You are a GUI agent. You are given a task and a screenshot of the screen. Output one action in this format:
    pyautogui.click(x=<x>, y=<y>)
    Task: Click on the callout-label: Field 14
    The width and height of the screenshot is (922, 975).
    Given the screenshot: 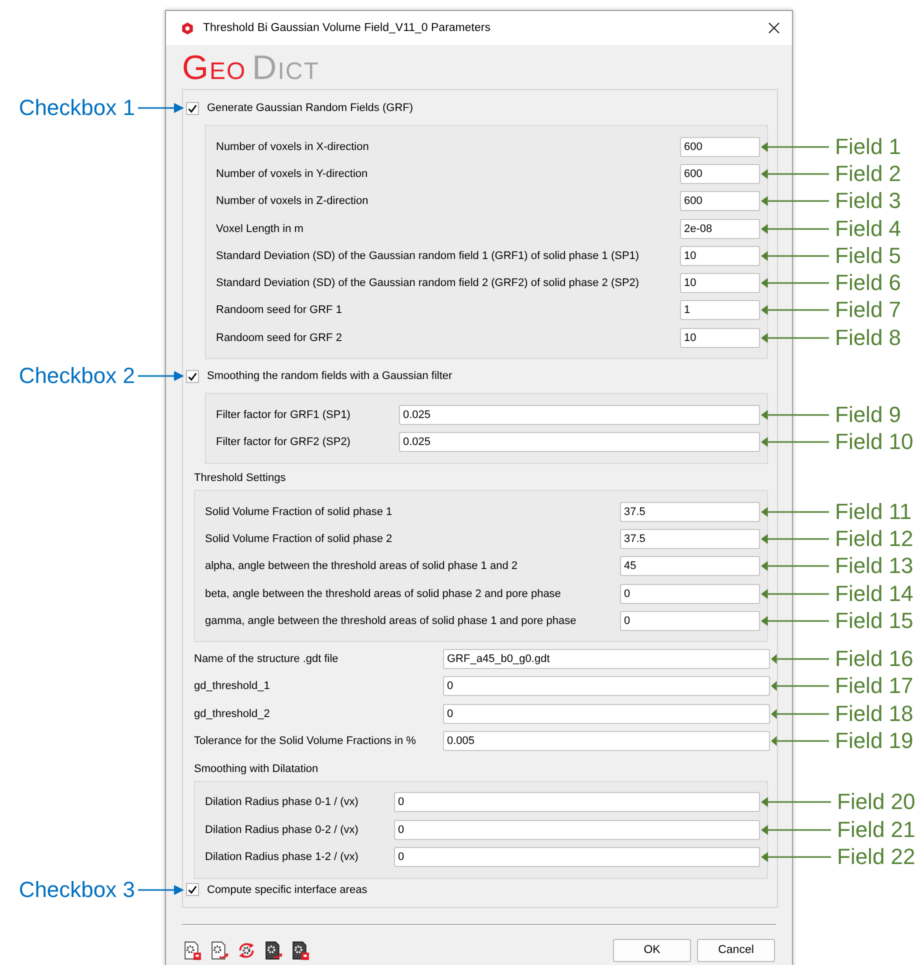 What is the action you would take?
    pyautogui.click(x=874, y=593)
    